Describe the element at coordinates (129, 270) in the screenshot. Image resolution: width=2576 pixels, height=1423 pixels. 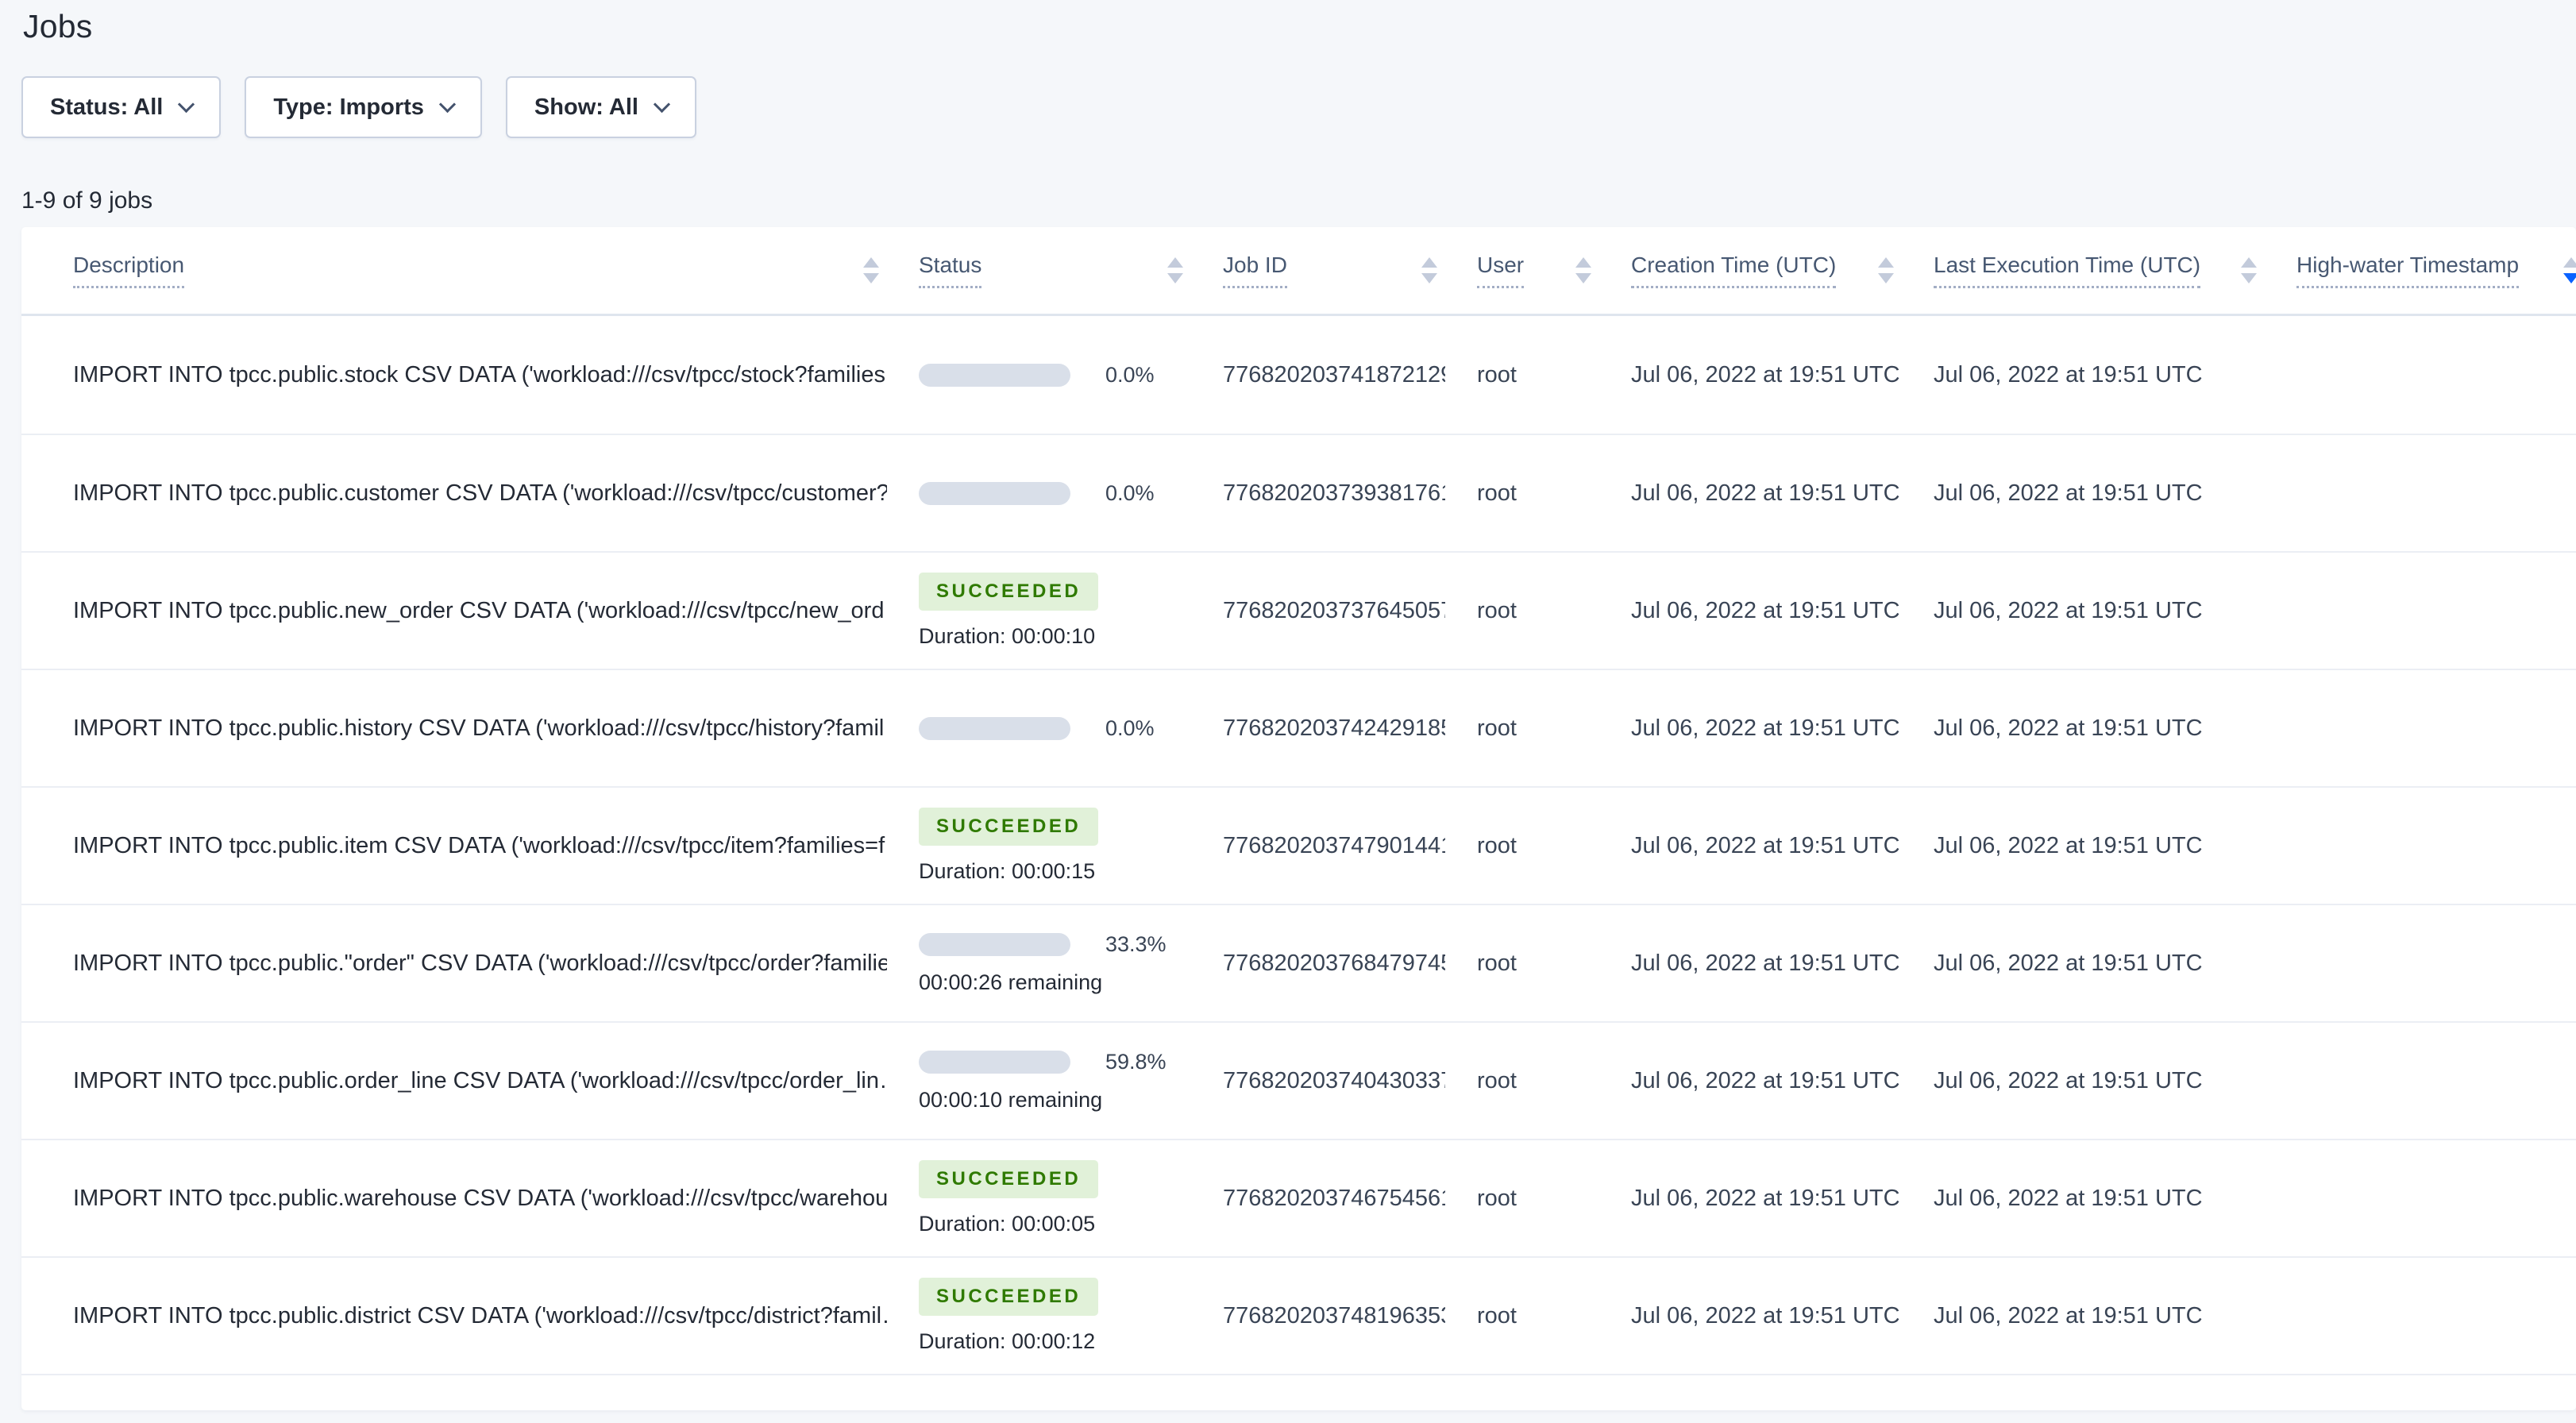
I see `column-header-description-label: Description` at that location.